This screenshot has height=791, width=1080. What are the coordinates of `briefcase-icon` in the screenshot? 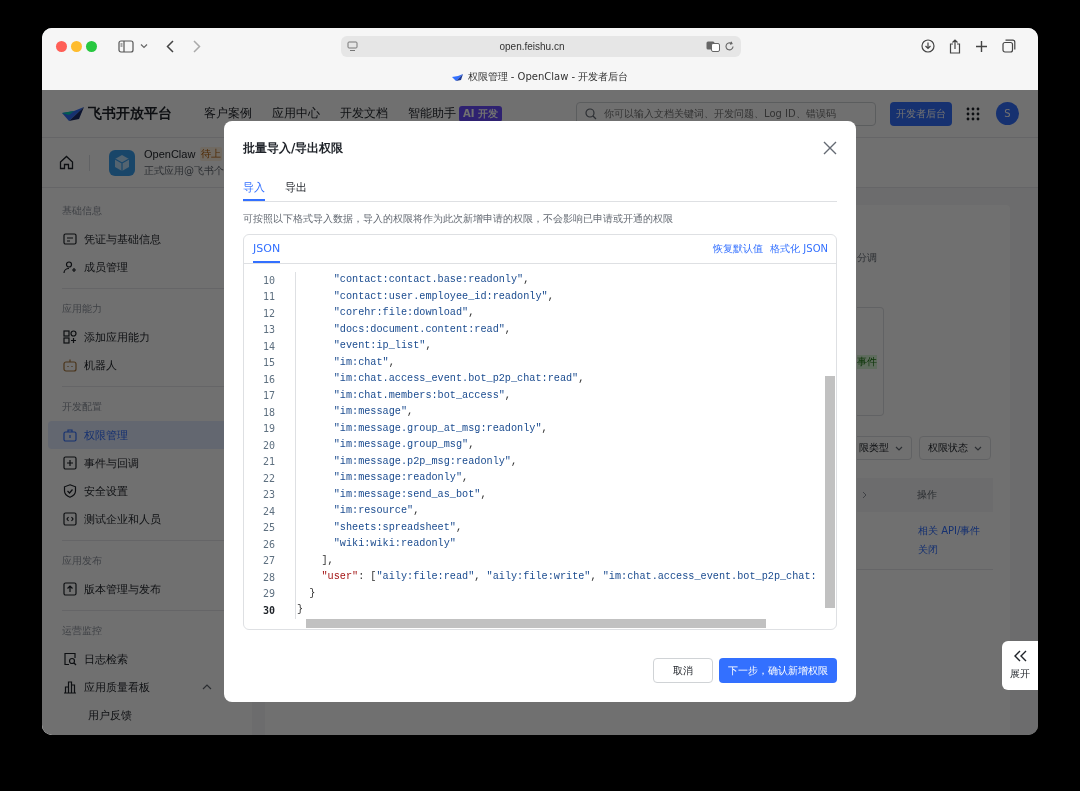 It's located at (70, 435).